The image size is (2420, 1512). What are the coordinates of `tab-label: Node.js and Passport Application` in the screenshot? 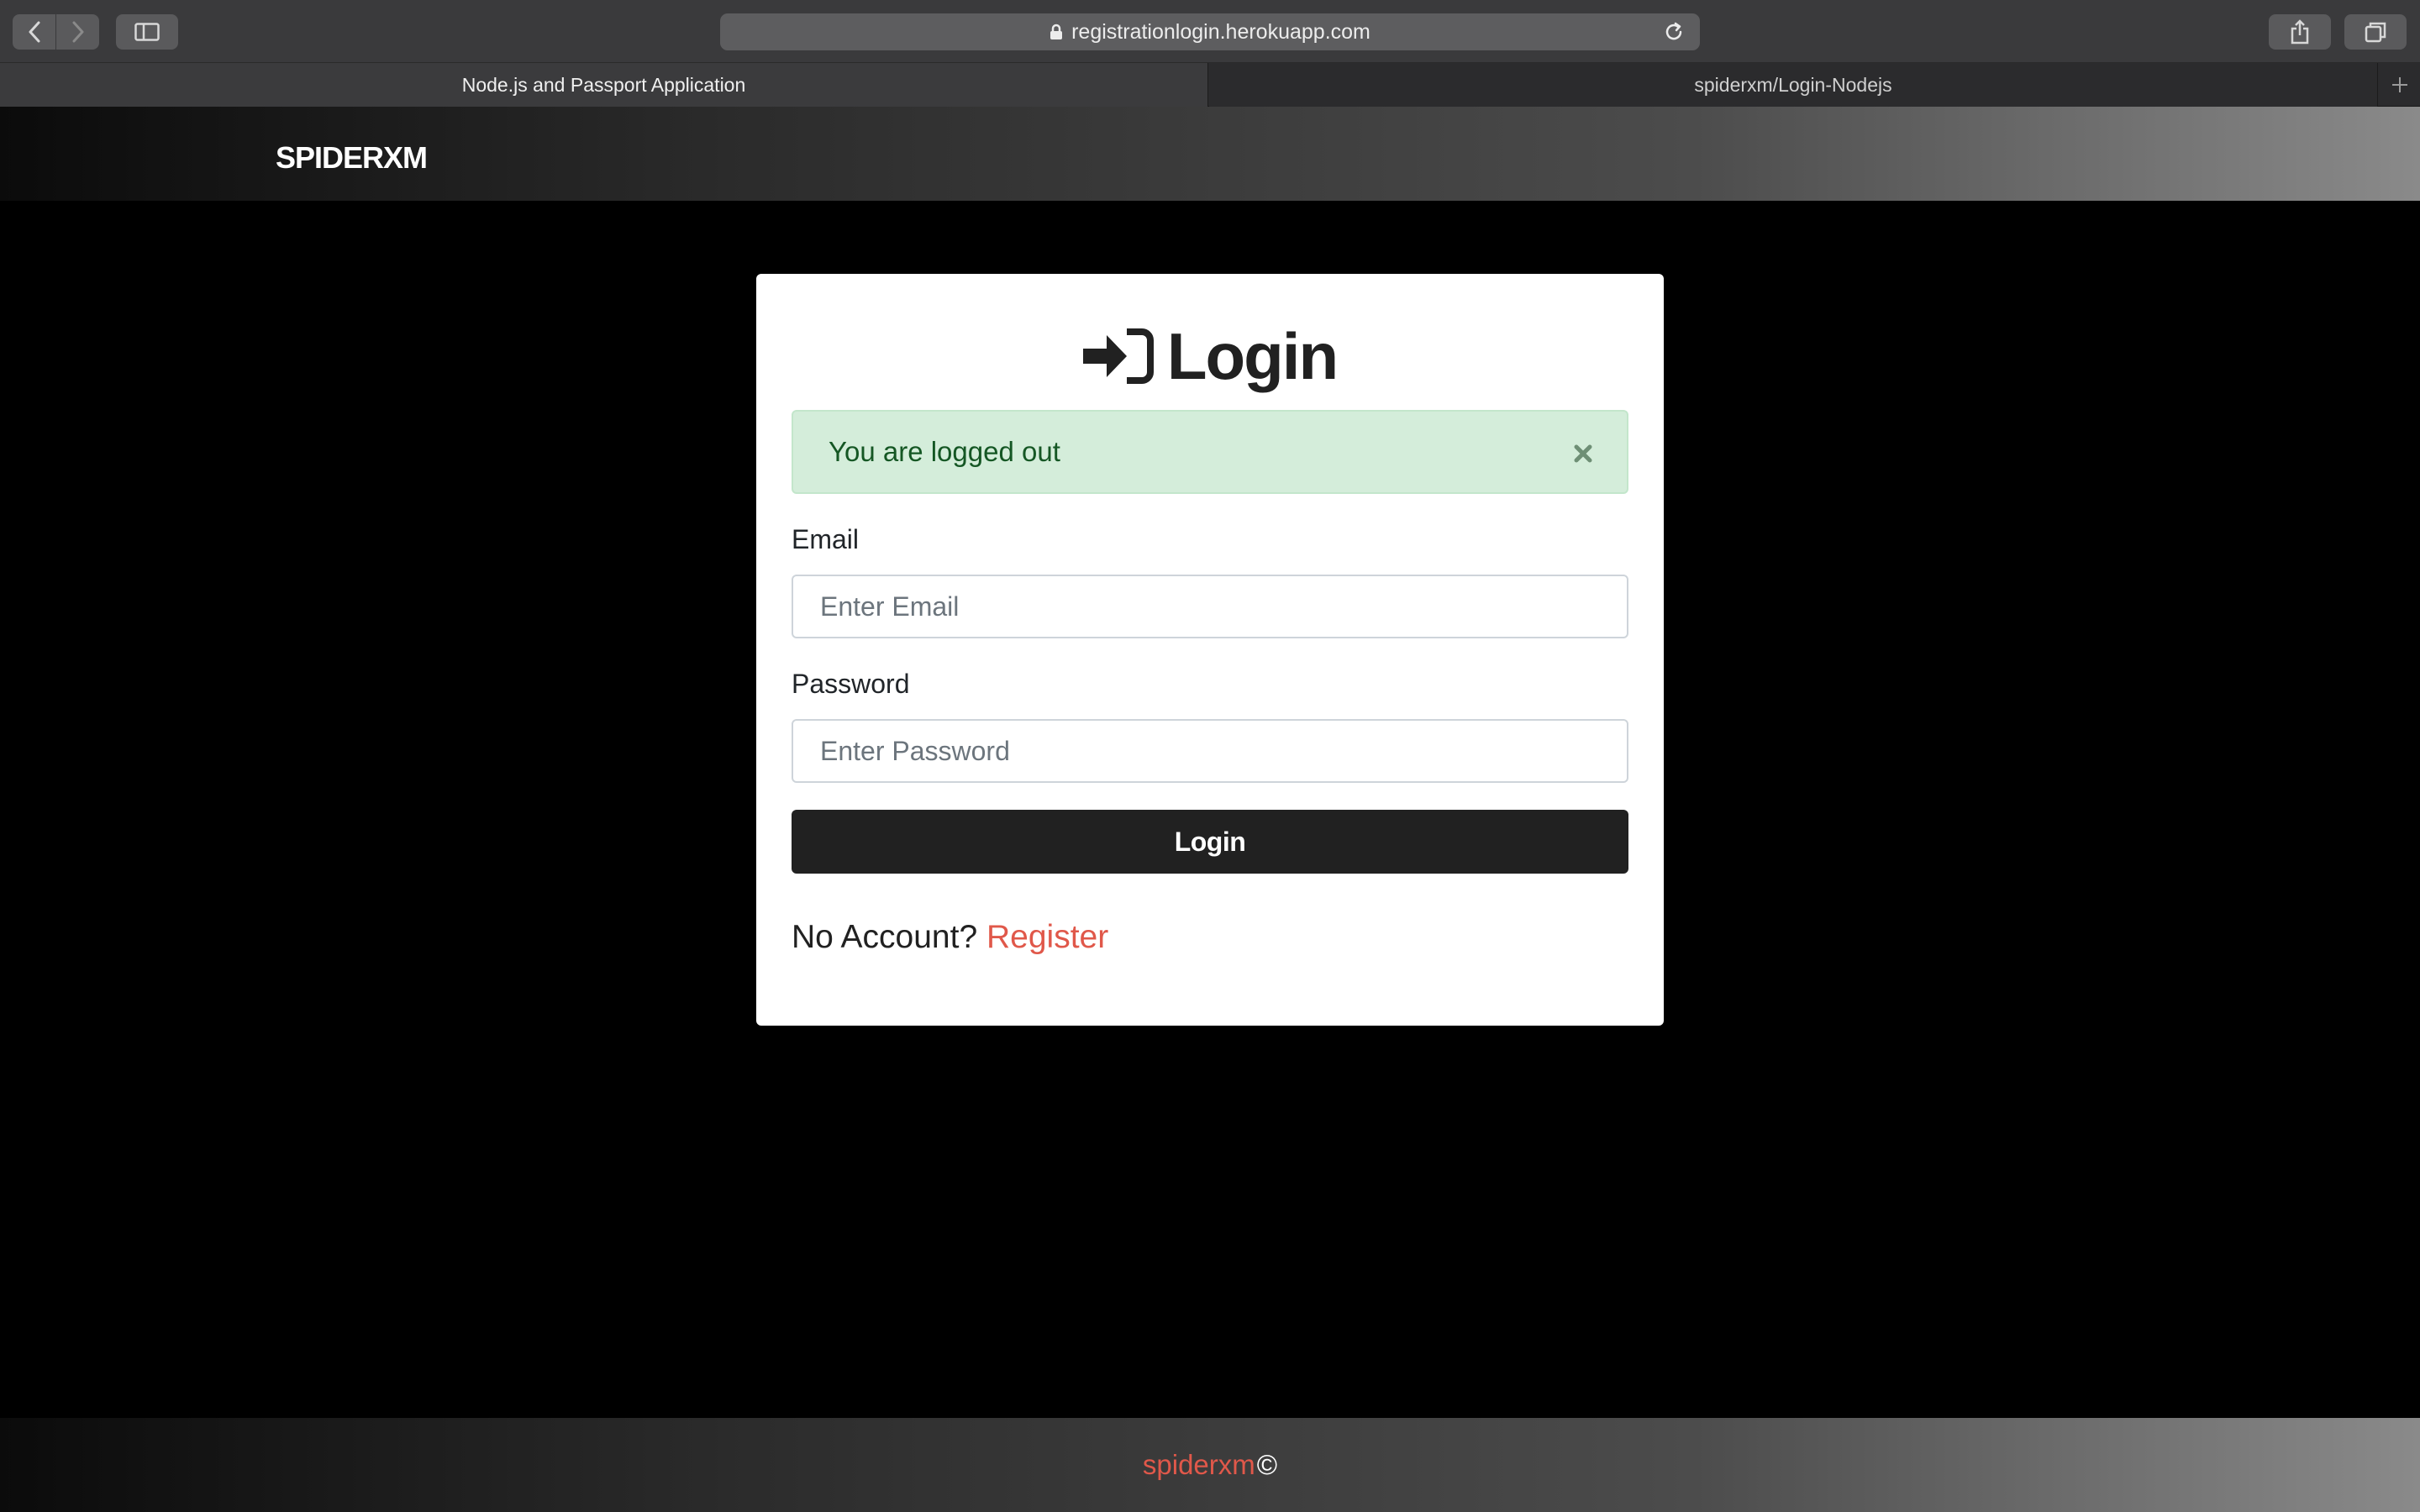 It's located at (603, 84).